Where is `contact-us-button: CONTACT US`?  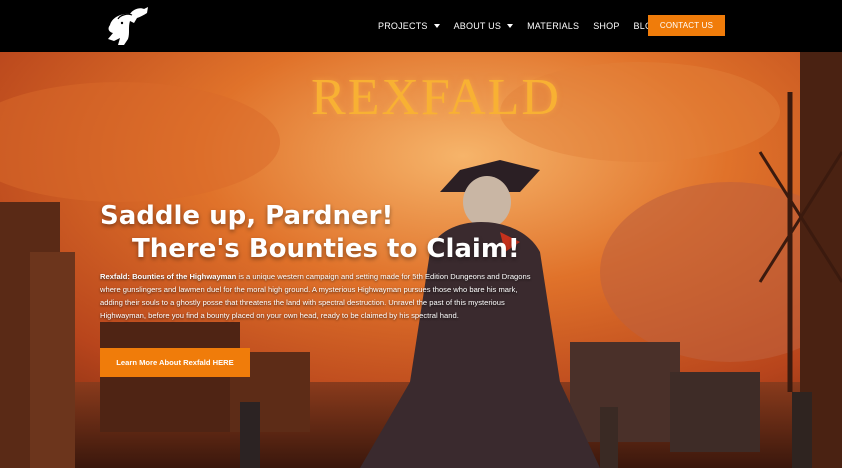
contact-us-button: CONTACT US is located at coordinates (686, 25).